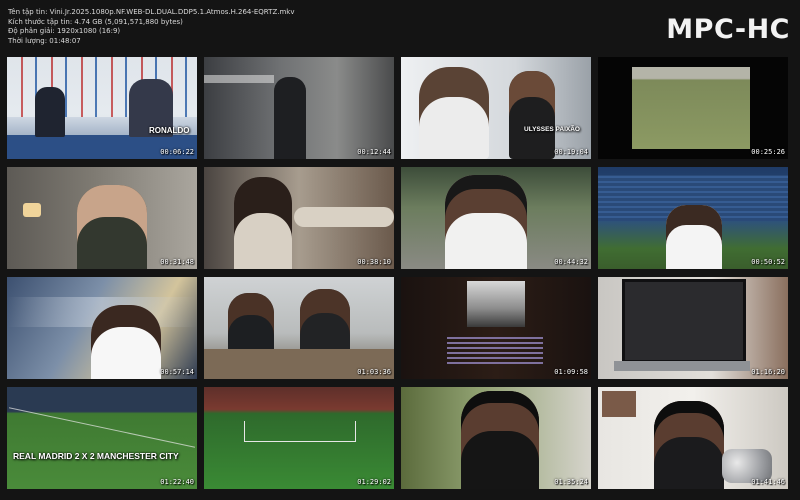 This screenshot has height=500, width=800. I want to click on thumbnail-11: 01:09:58, so click(496, 328).